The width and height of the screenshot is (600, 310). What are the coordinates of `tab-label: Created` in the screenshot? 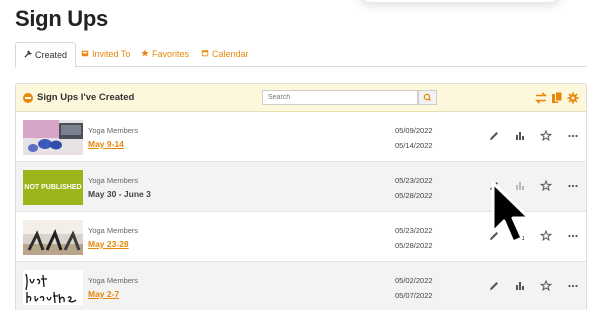 It's located at (51, 55).